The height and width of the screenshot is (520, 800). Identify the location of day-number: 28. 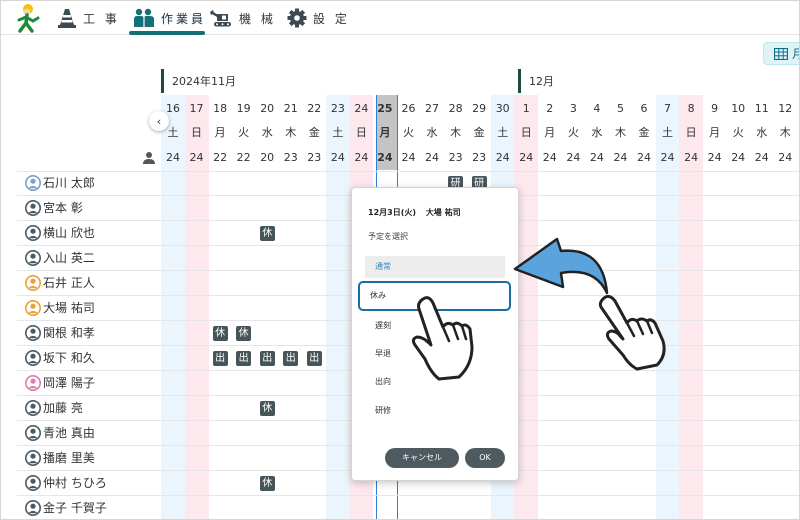
(455, 108).